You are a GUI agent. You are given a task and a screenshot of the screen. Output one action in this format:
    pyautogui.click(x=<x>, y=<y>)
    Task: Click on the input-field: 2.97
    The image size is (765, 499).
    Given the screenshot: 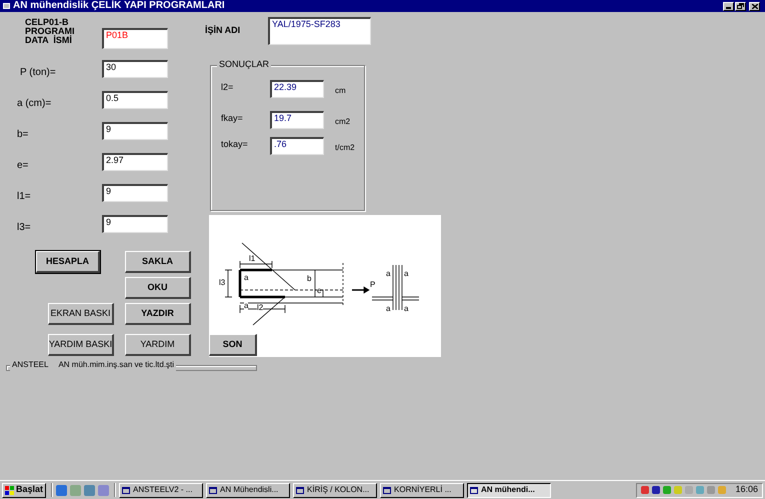 What is the action you would take?
    pyautogui.click(x=135, y=162)
    